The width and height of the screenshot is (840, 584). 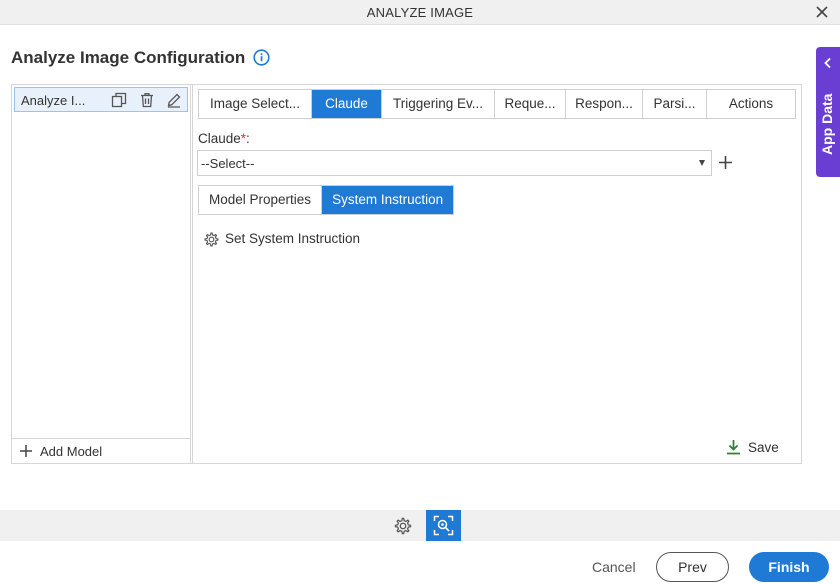 I want to click on plus-icon, so click(x=26, y=451).